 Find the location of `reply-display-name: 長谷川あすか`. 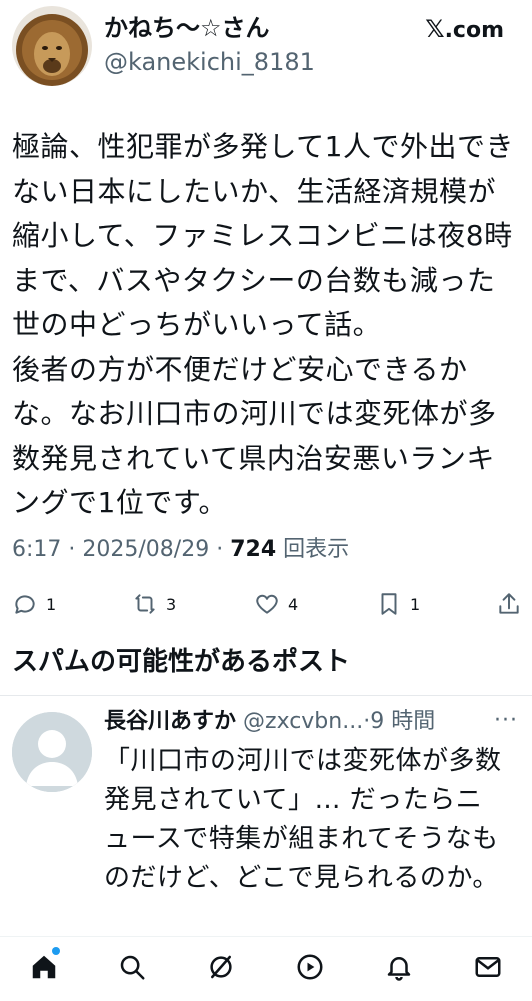

reply-display-name: 長谷川あすか is located at coordinates (170, 721).